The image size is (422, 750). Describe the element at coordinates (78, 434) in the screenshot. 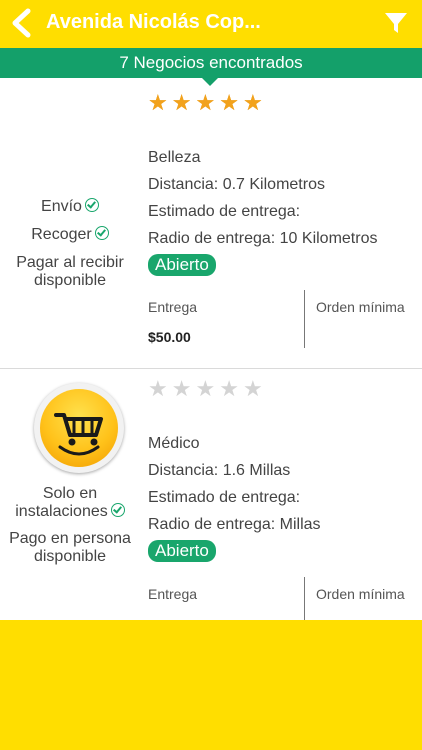

I see `shopping-cart-icon` at that location.